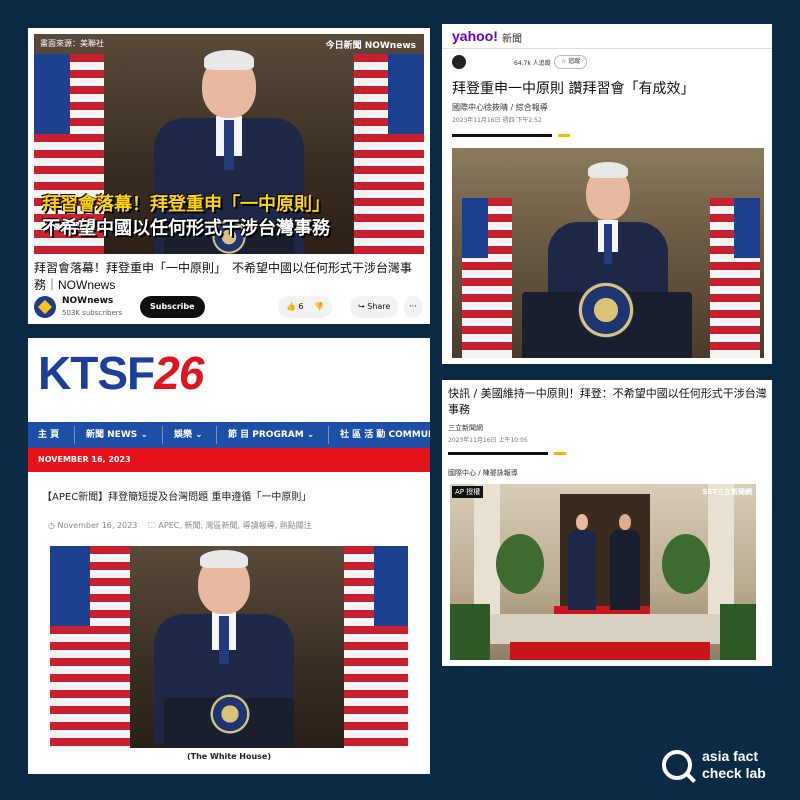 The image size is (800, 800). Describe the element at coordinates (234, 525) in the screenshot. I see `article-tags: APEC, 新聞, 灣區新聞, 導讀報導, 熱點關注` at that location.